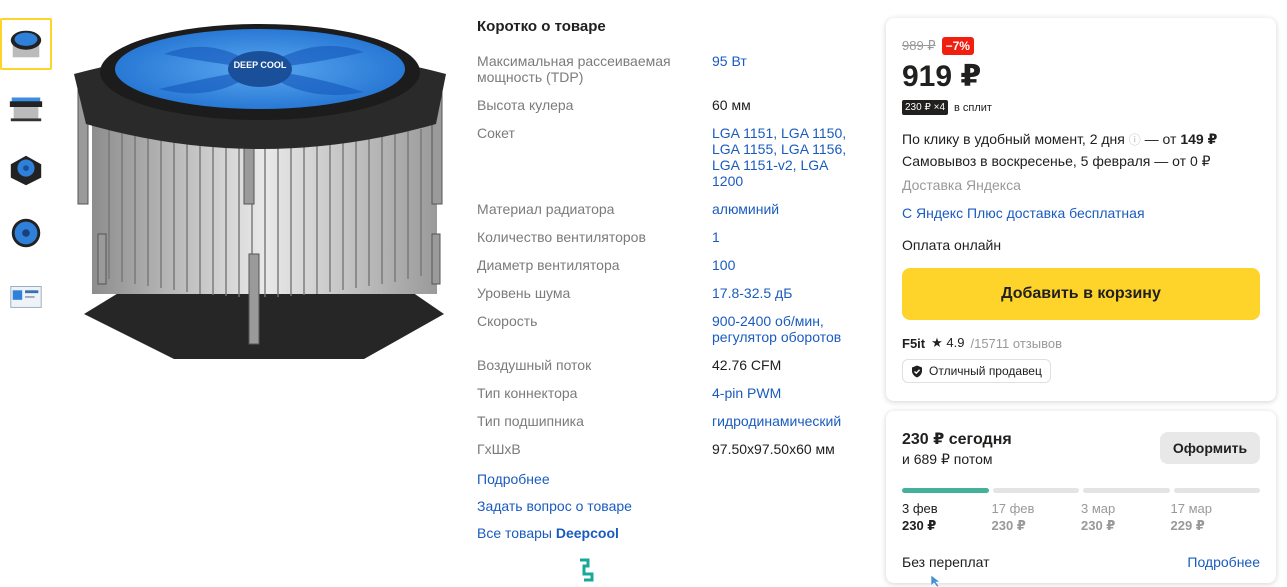 Image resolution: width=1287 pixels, height=587 pixels. Describe the element at coordinates (1098, 508) in the screenshot. I see `schedule-date: 3 мар` at that location.